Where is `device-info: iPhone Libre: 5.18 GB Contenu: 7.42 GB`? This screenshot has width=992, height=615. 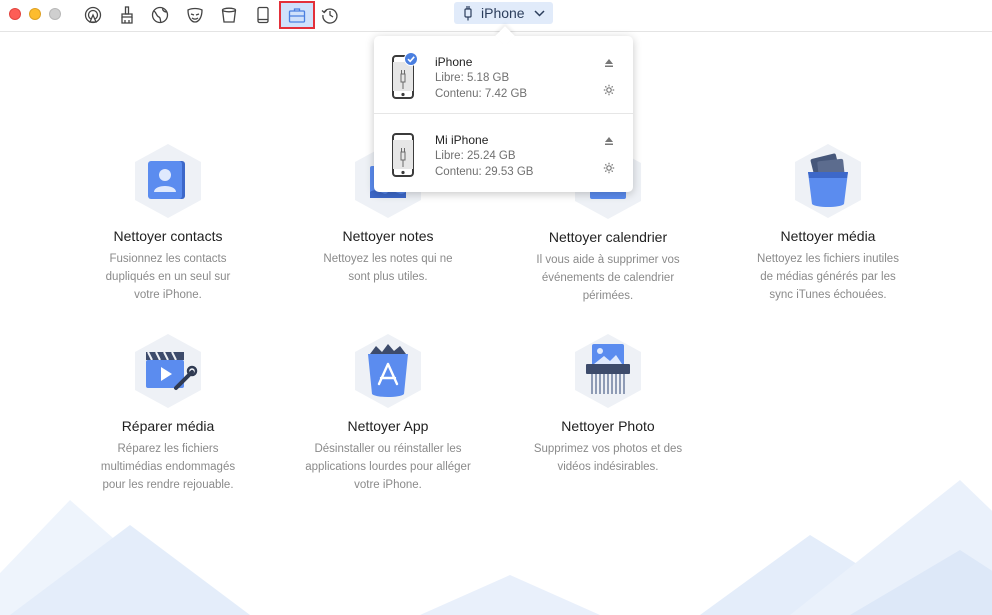 device-info: iPhone Libre: 5.18 GB Contenu: 7.42 GB is located at coordinates (481, 78).